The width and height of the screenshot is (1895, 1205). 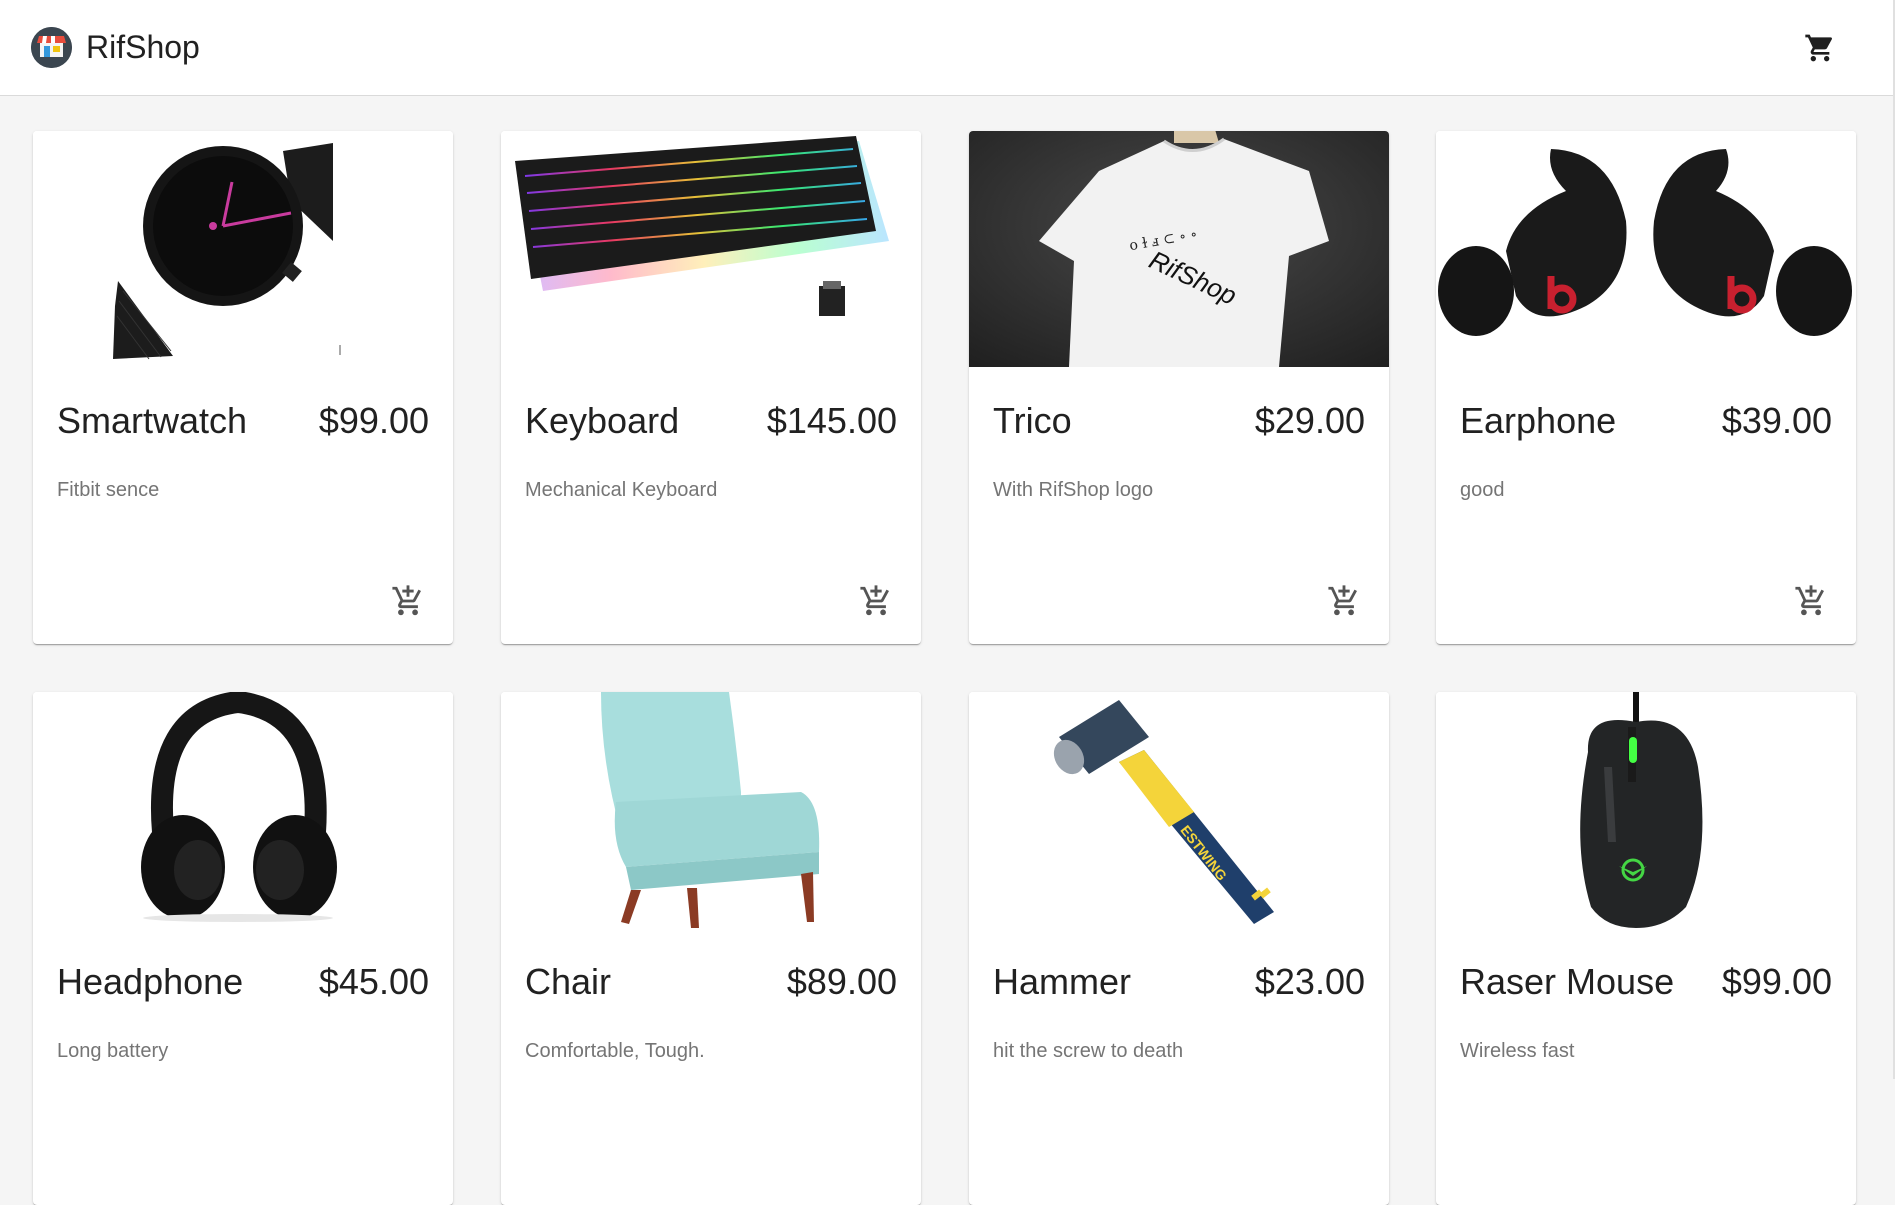 What do you see at coordinates (1517, 1051) in the screenshot?
I see `product-description: Wireless fast` at bounding box center [1517, 1051].